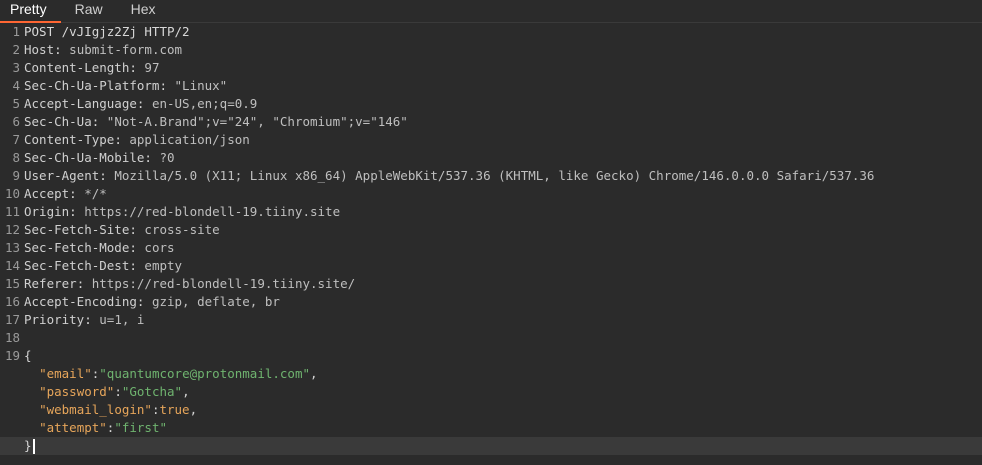 This screenshot has height=465, width=982. What do you see at coordinates (73, 427) in the screenshot?
I see `json-key: "attempt"` at bounding box center [73, 427].